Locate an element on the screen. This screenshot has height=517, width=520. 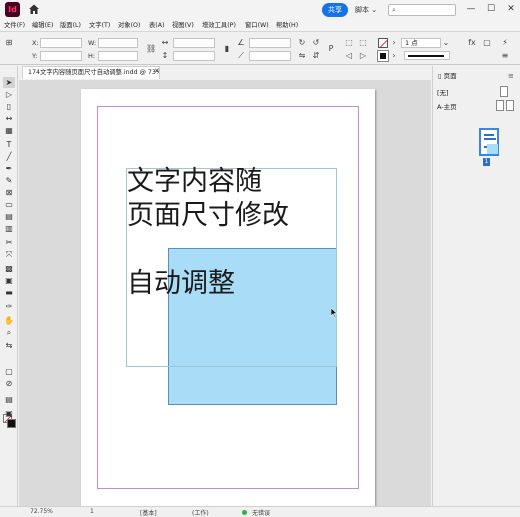
master-page-left-icon is located at coordinates (500, 105).